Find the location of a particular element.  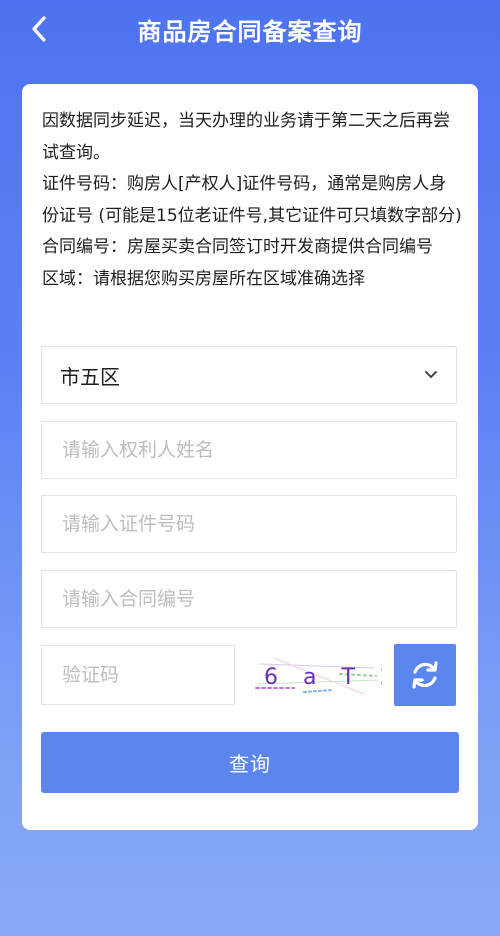

notice-district: 区域：请根据您购买房屋所在区域准确选择 is located at coordinates (203, 278).